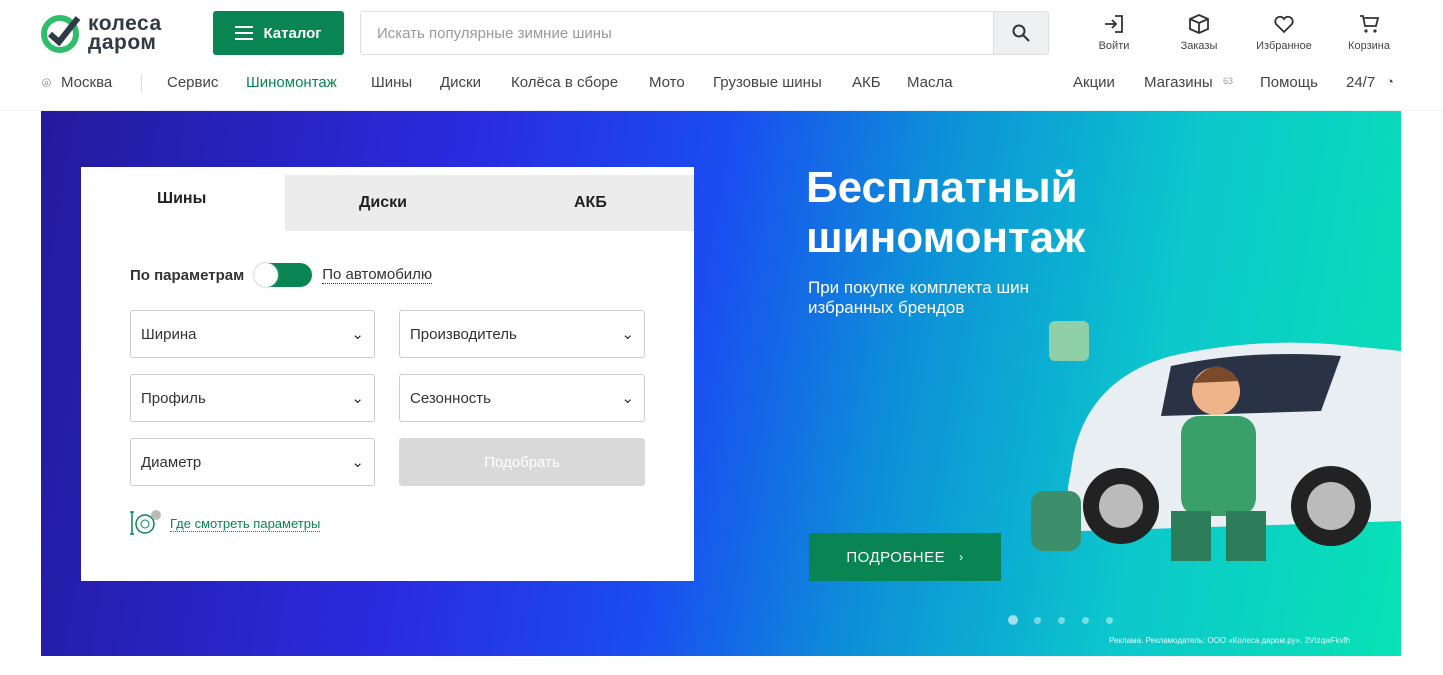 The height and width of the screenshot is (675, 1443). What do you see at coordinates (1216, 441) in the screenshot?
I see `promo-illustration` at bounding box center [1216, 441].